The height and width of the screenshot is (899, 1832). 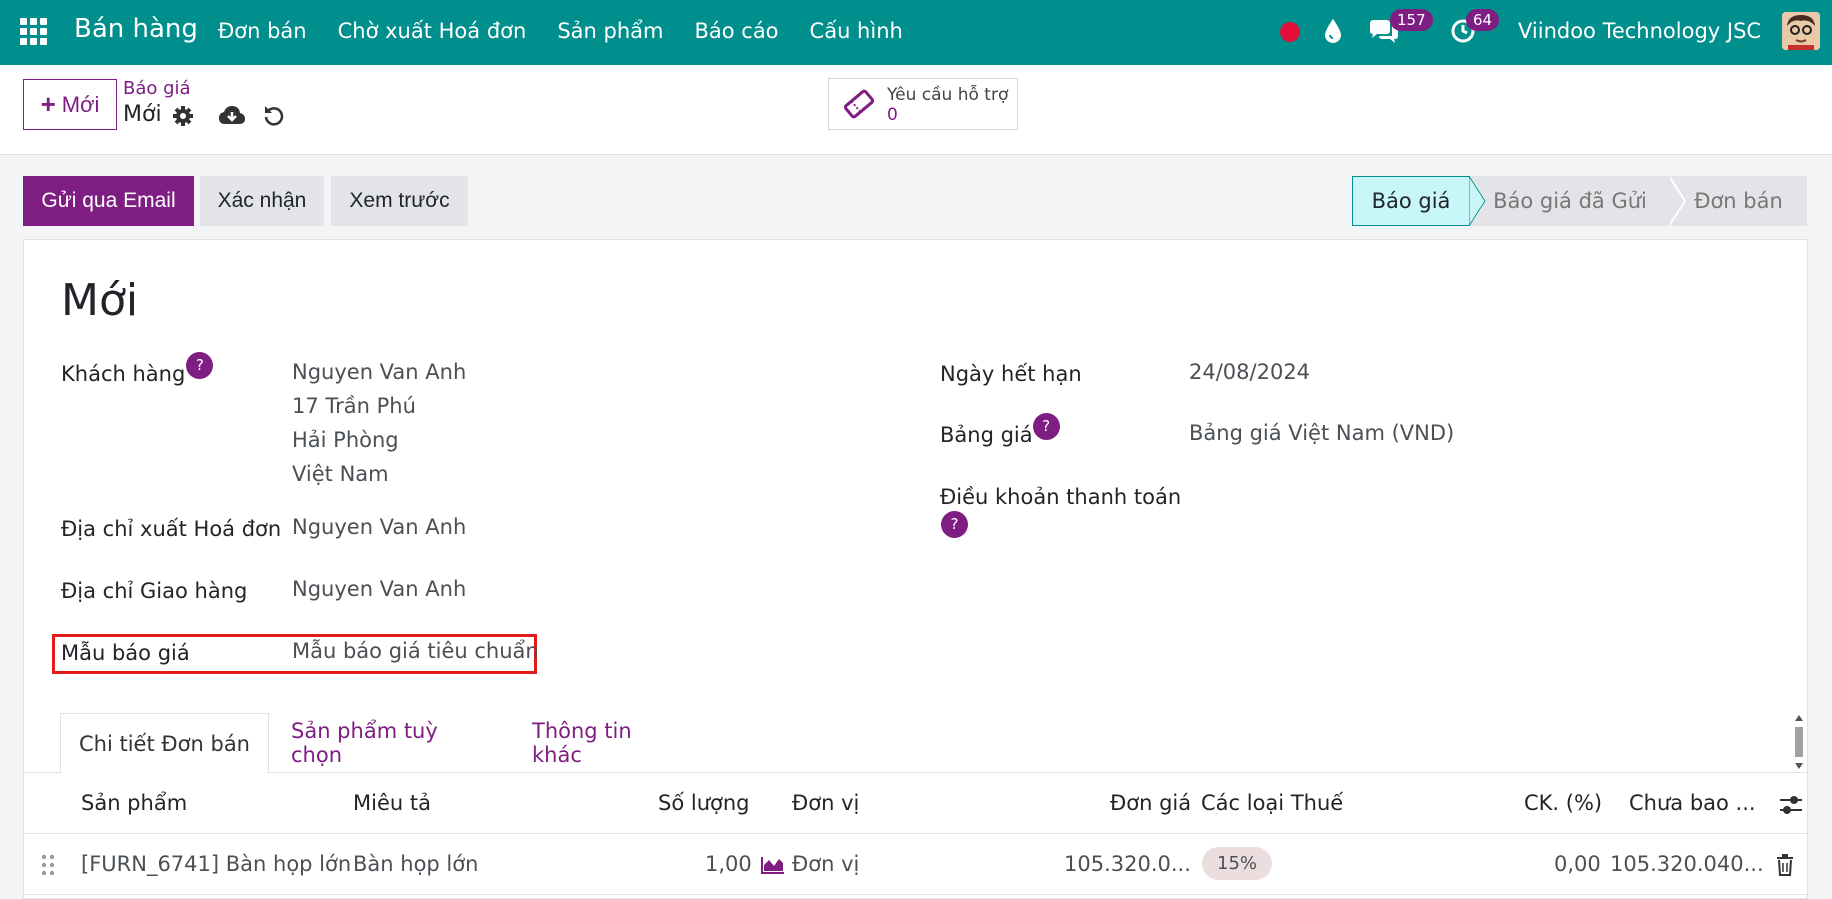 What do you see at coordinates (728, 864) in the screenshot?
I see `cell-quantity: 1,00` at bounding box center [728, 864].